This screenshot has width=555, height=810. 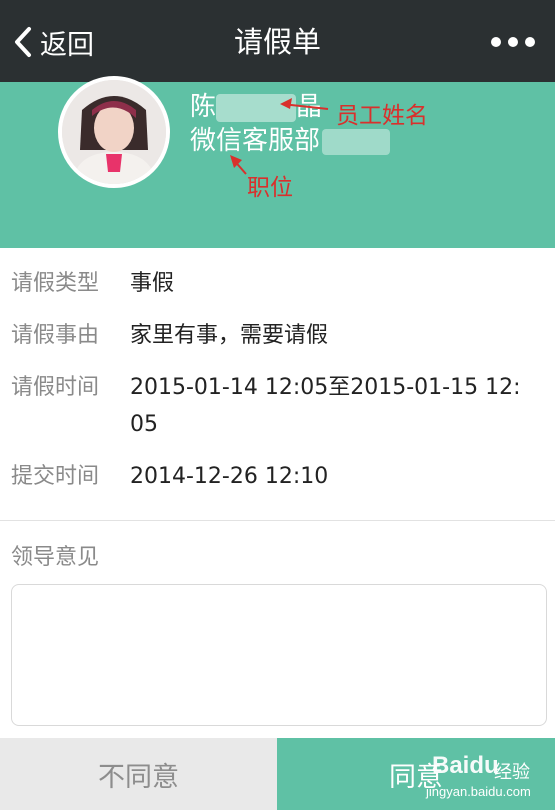 I want to click on navbar: 返回 请假单, so click(x=277, y=41).